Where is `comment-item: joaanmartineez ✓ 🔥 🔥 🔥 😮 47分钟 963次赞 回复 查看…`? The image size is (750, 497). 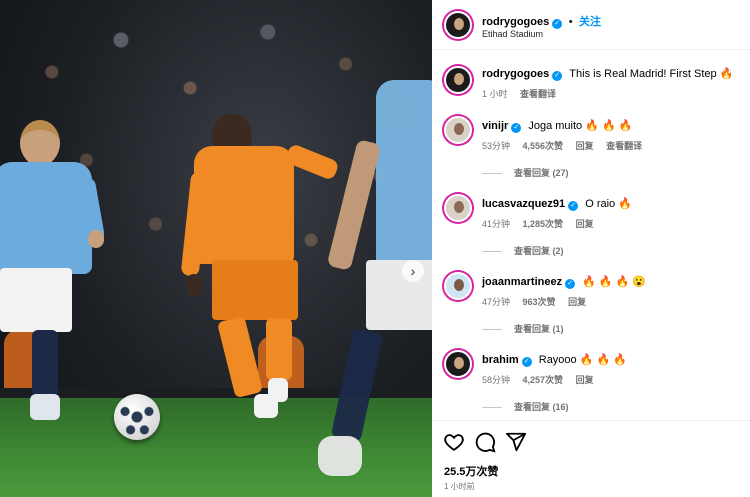 comment-item: joaanmartineez ✓ 🔥 🔥 🔥 😮 47分钟 963次赞 回复 查看… is located at coordinates (591, 303).